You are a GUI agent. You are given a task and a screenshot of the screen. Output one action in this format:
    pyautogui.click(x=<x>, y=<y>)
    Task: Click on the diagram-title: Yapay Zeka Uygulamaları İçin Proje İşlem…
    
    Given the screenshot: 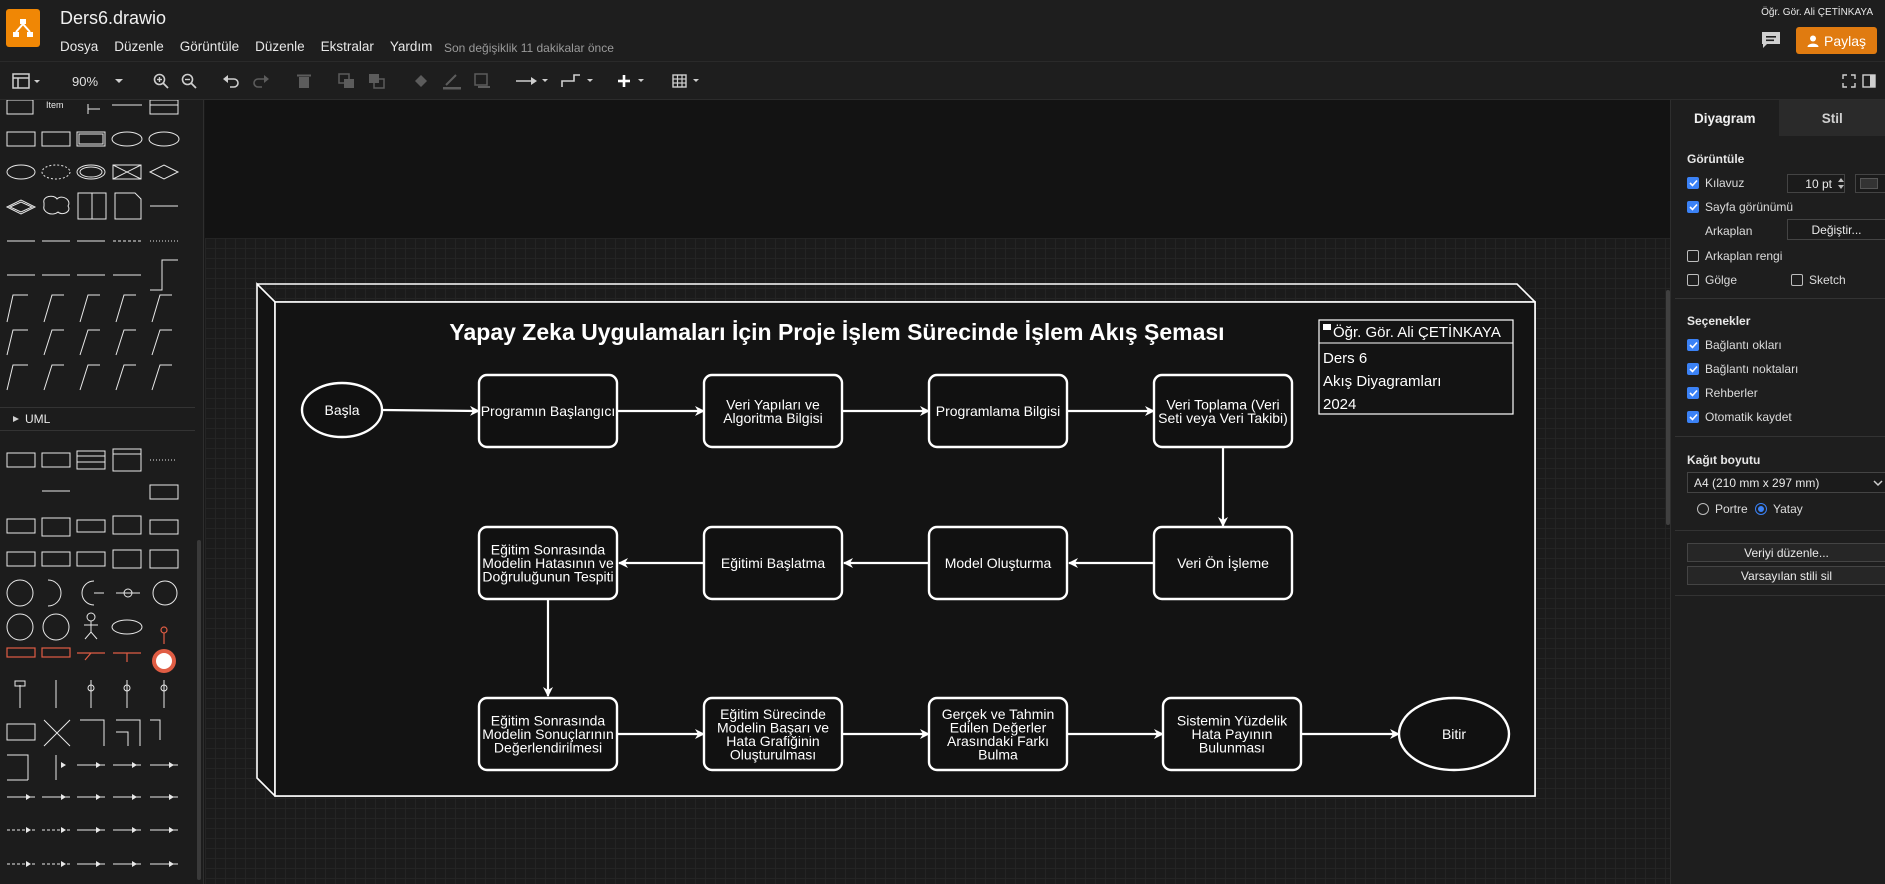 What is the action you would take?
    pyautogui.click(x=836, y=332)
    